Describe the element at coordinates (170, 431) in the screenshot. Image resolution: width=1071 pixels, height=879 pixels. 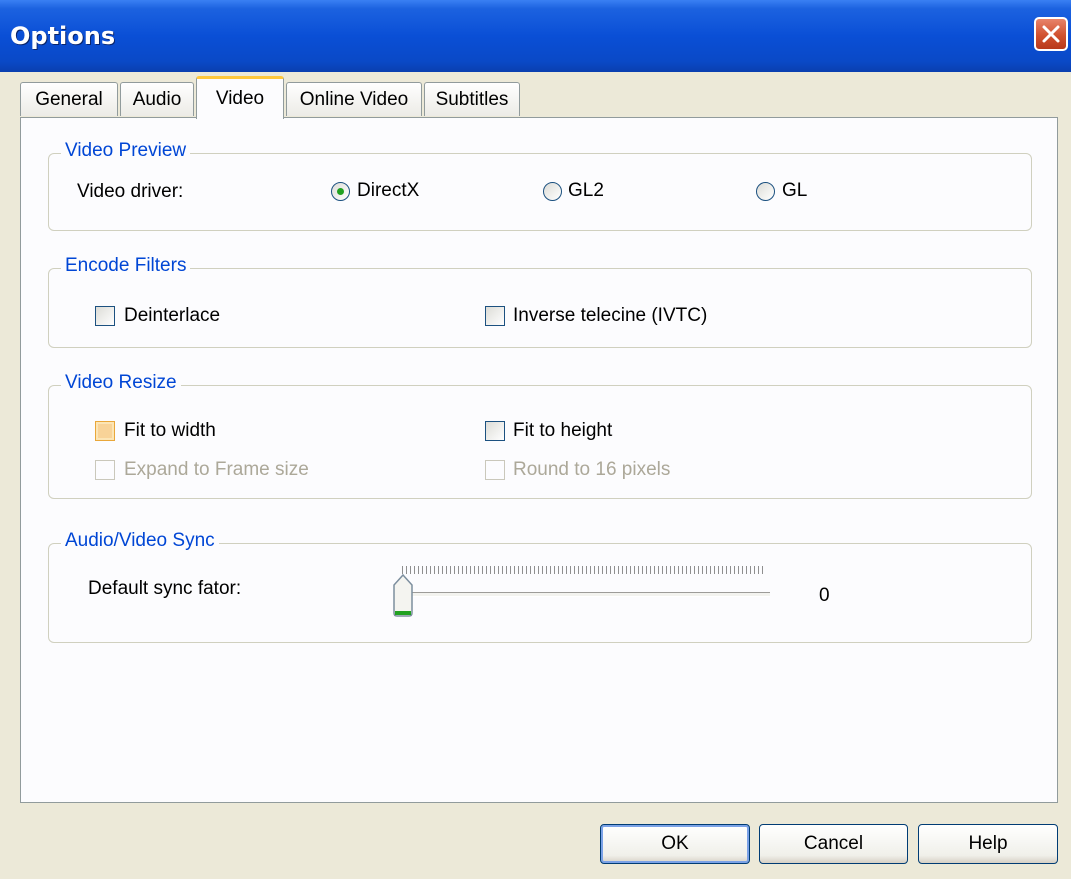
I see `fit-width-label: Fit to width` at that location.